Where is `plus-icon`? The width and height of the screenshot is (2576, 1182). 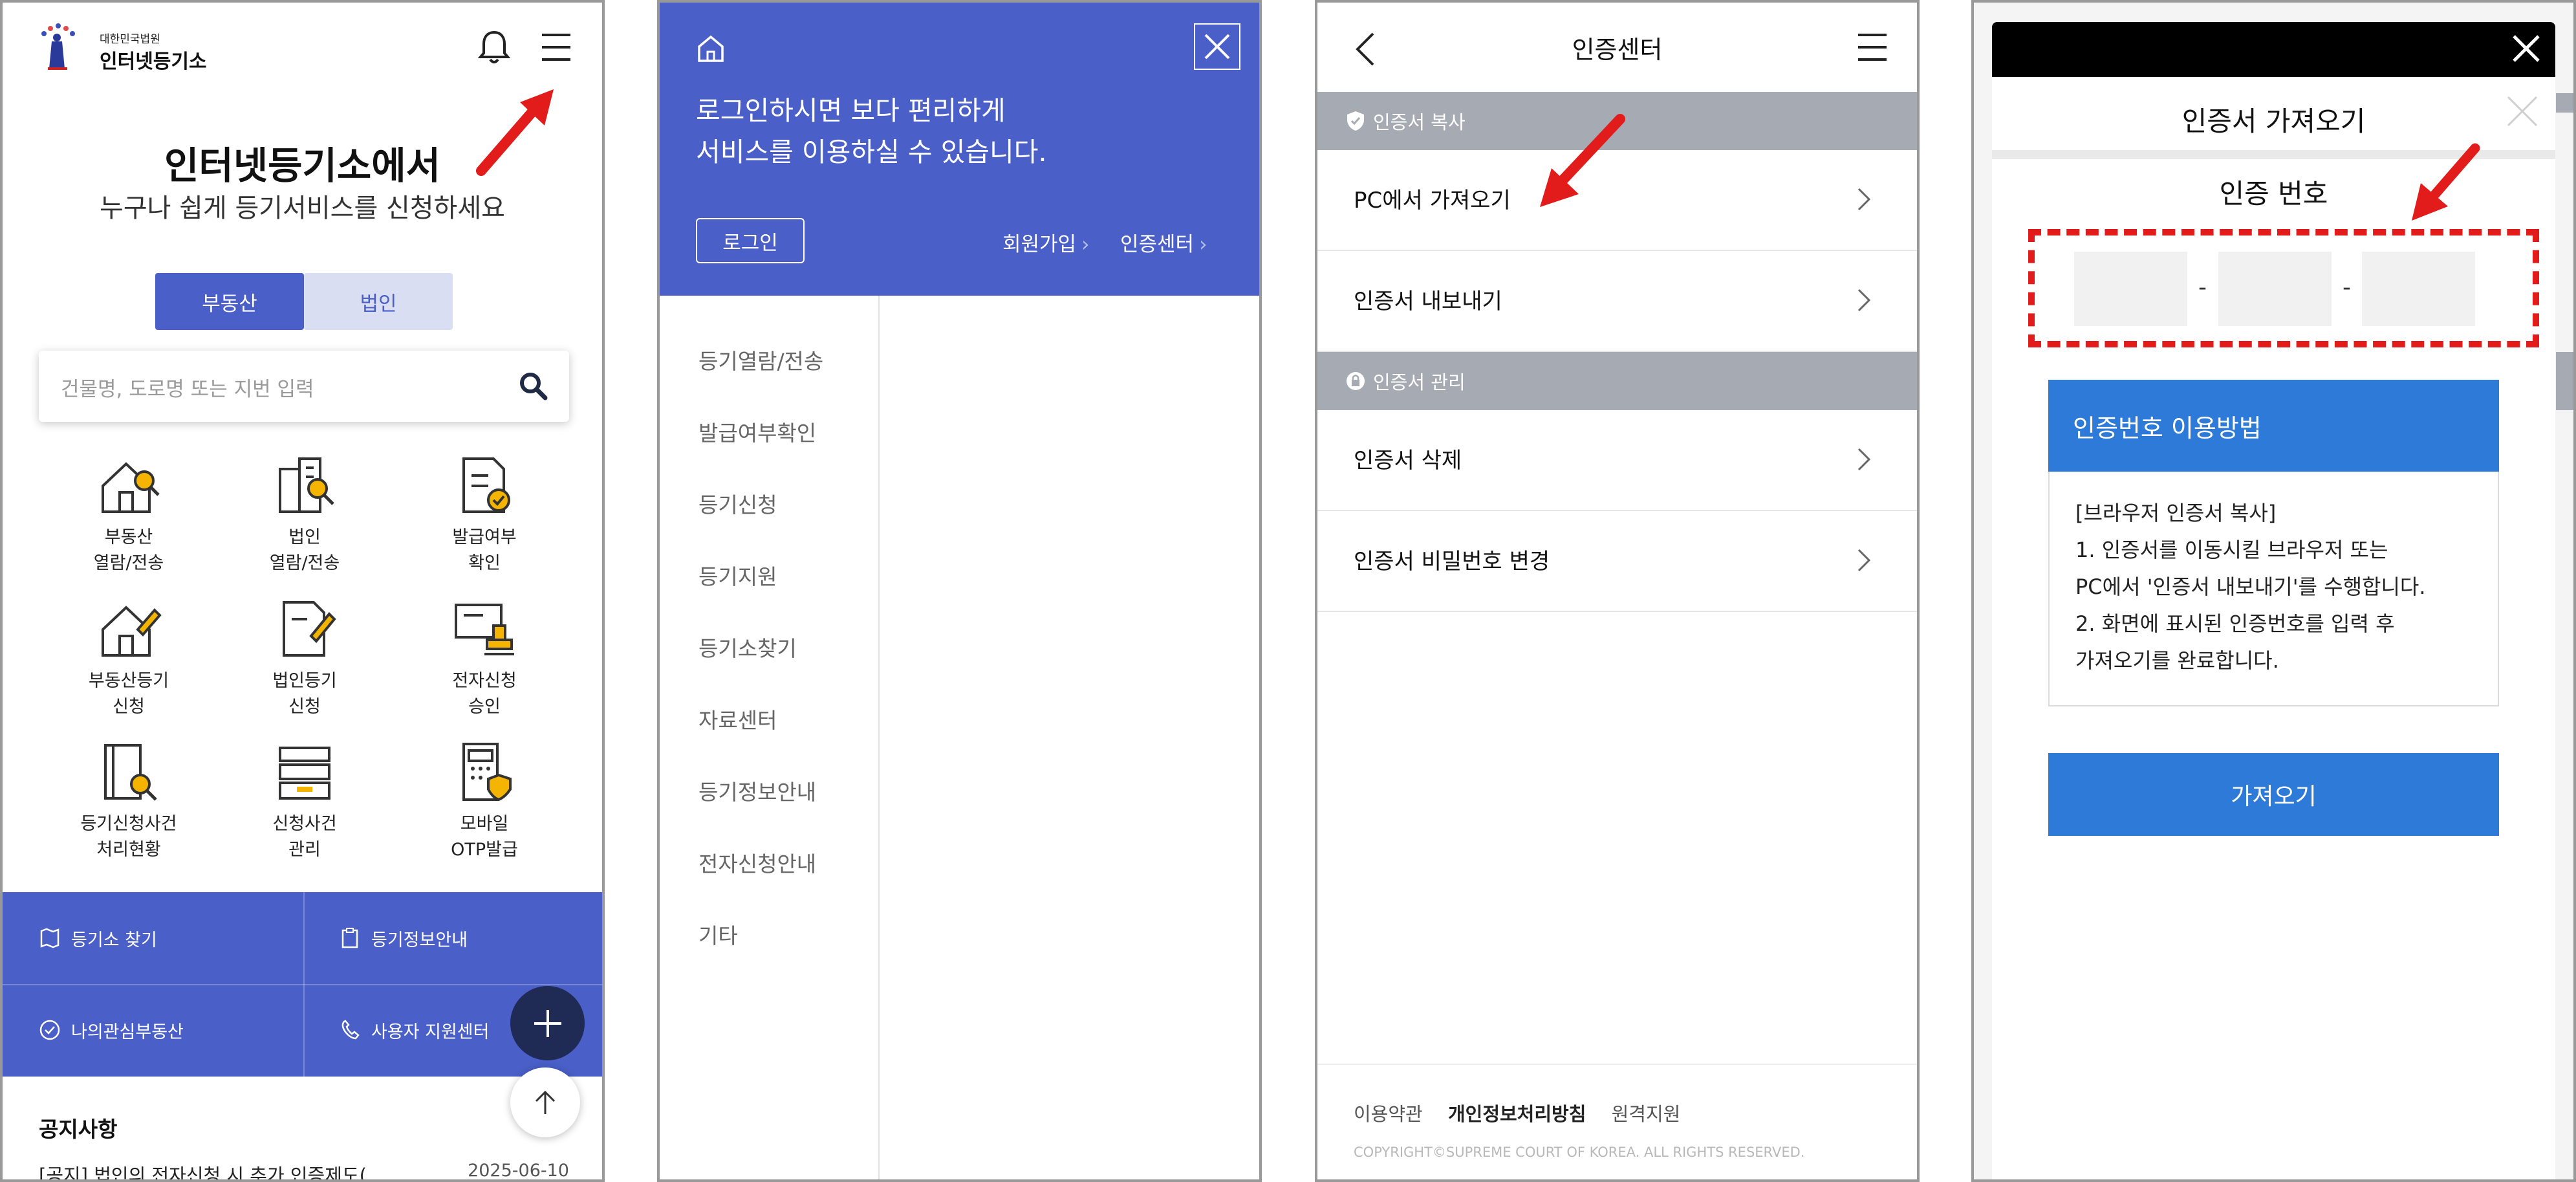
plus-icon is located at coordinates (547, 1023).